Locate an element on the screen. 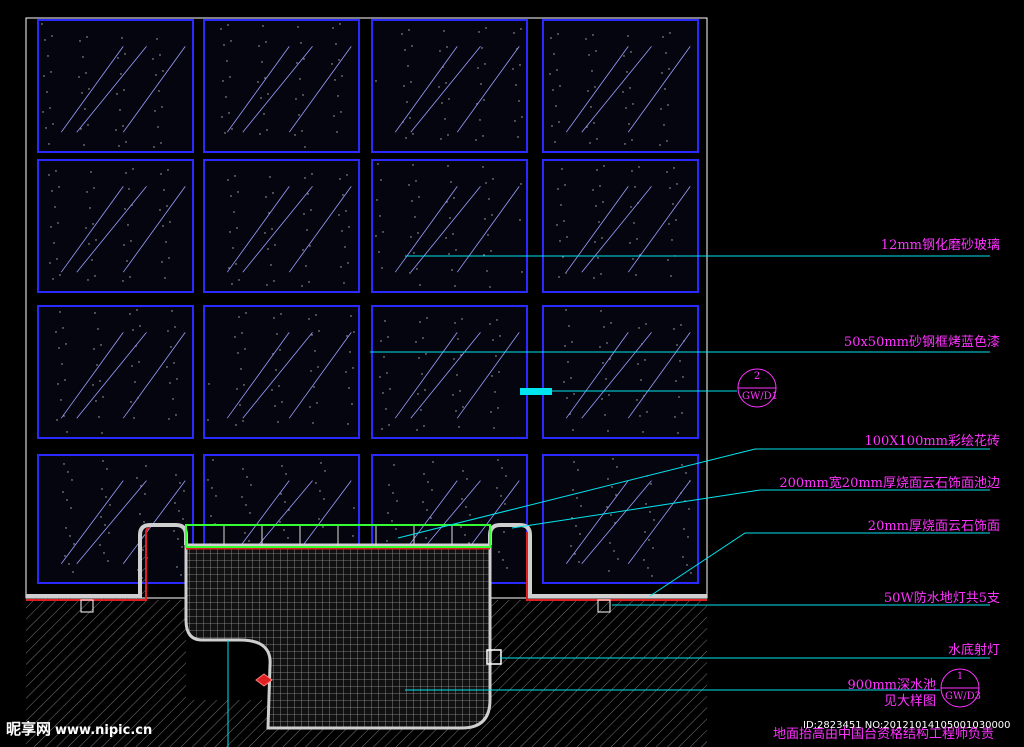  callout-see-detail: 见大样图 is located at coordinates (909, 701).